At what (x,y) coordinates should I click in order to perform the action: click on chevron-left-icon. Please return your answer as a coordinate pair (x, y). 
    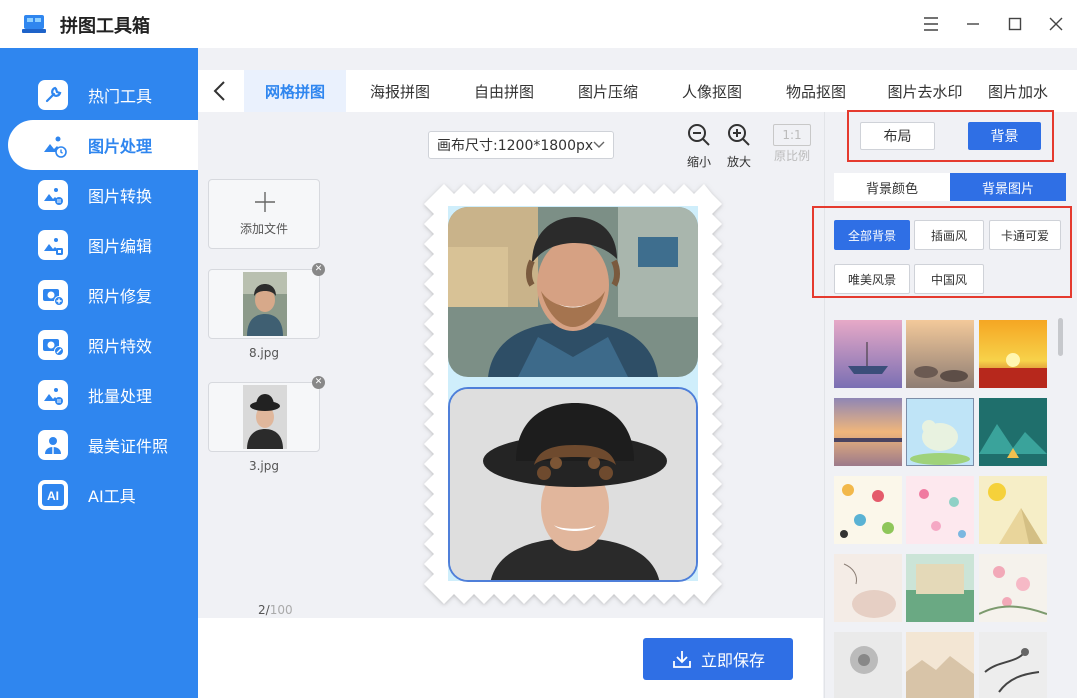
    Looking at the image, I should click on (221, 91).